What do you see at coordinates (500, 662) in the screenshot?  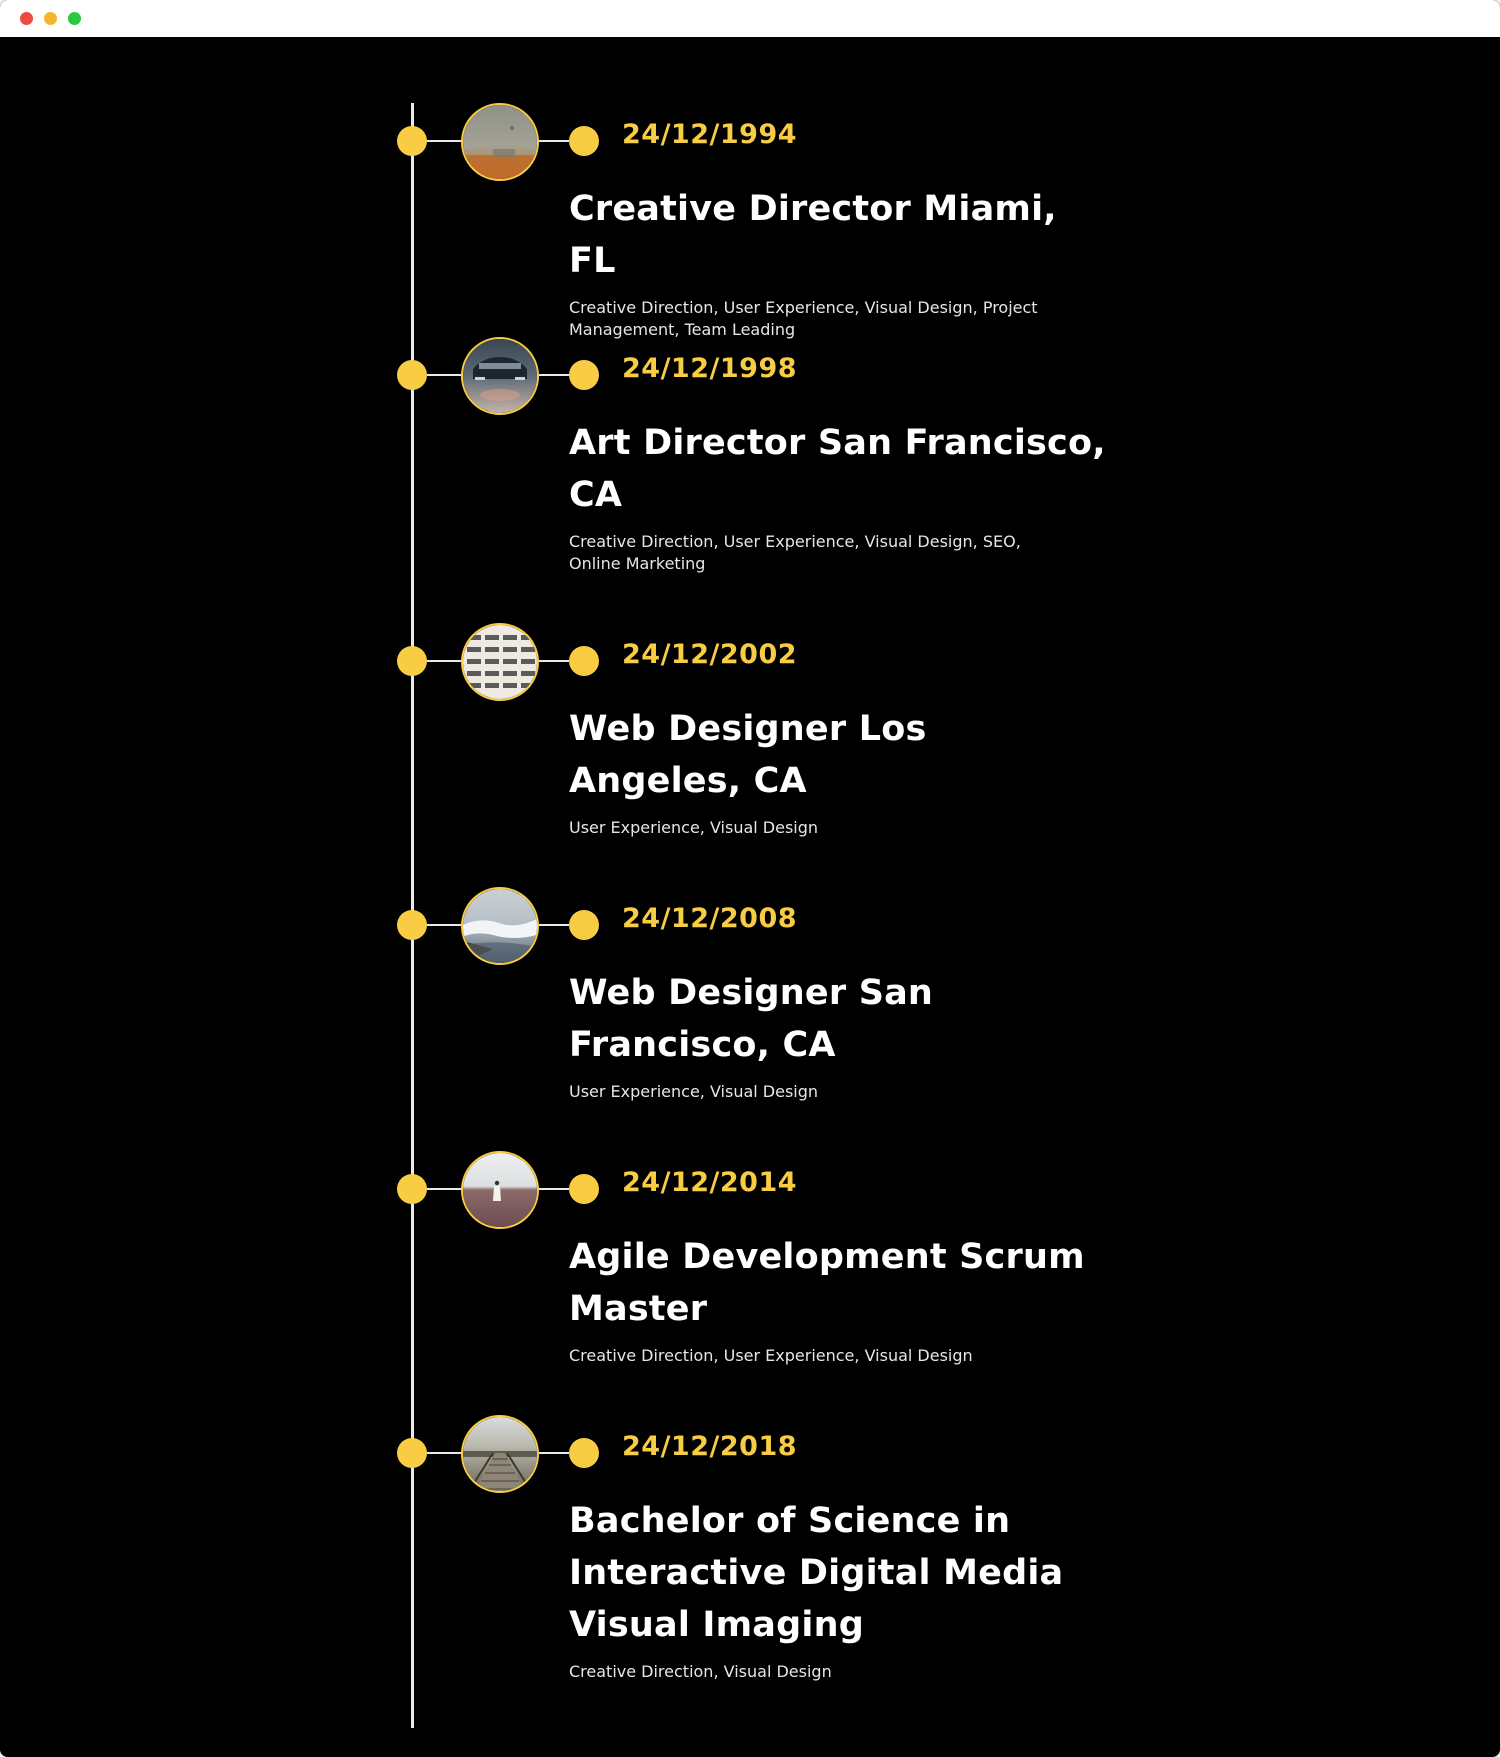 I see `building-facade-photo-icon` at bounding box center [500, 662].